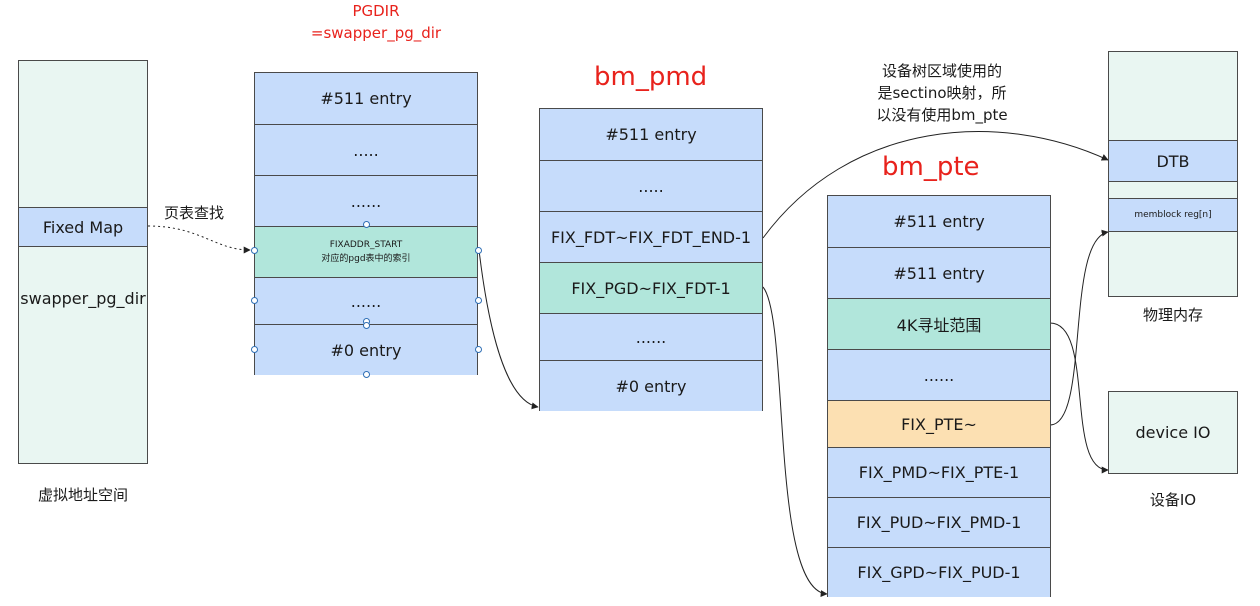  Describe the element at coordinates (1172, 315) in the screenshot. I see `physical-caption: 物理内存` at that location.